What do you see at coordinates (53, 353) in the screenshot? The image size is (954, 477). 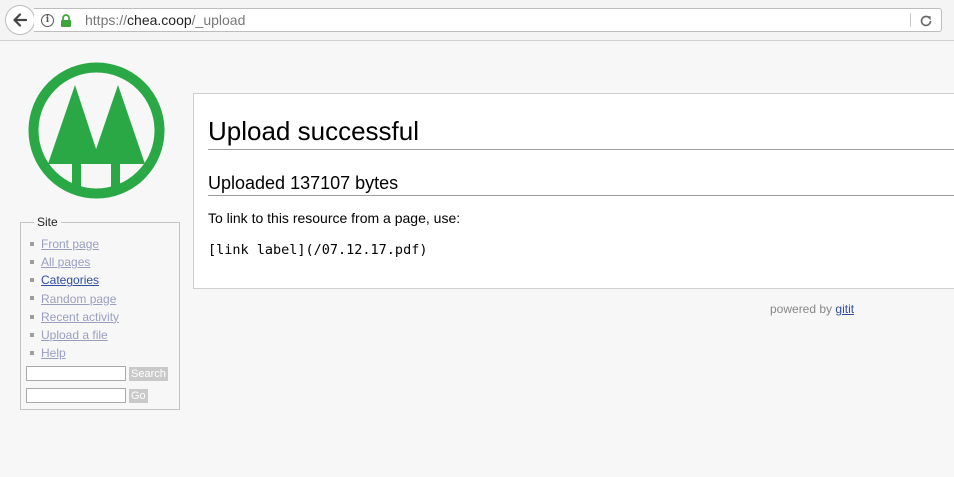 I see `nav-link-help: Help` at bounding box center [53, 353].